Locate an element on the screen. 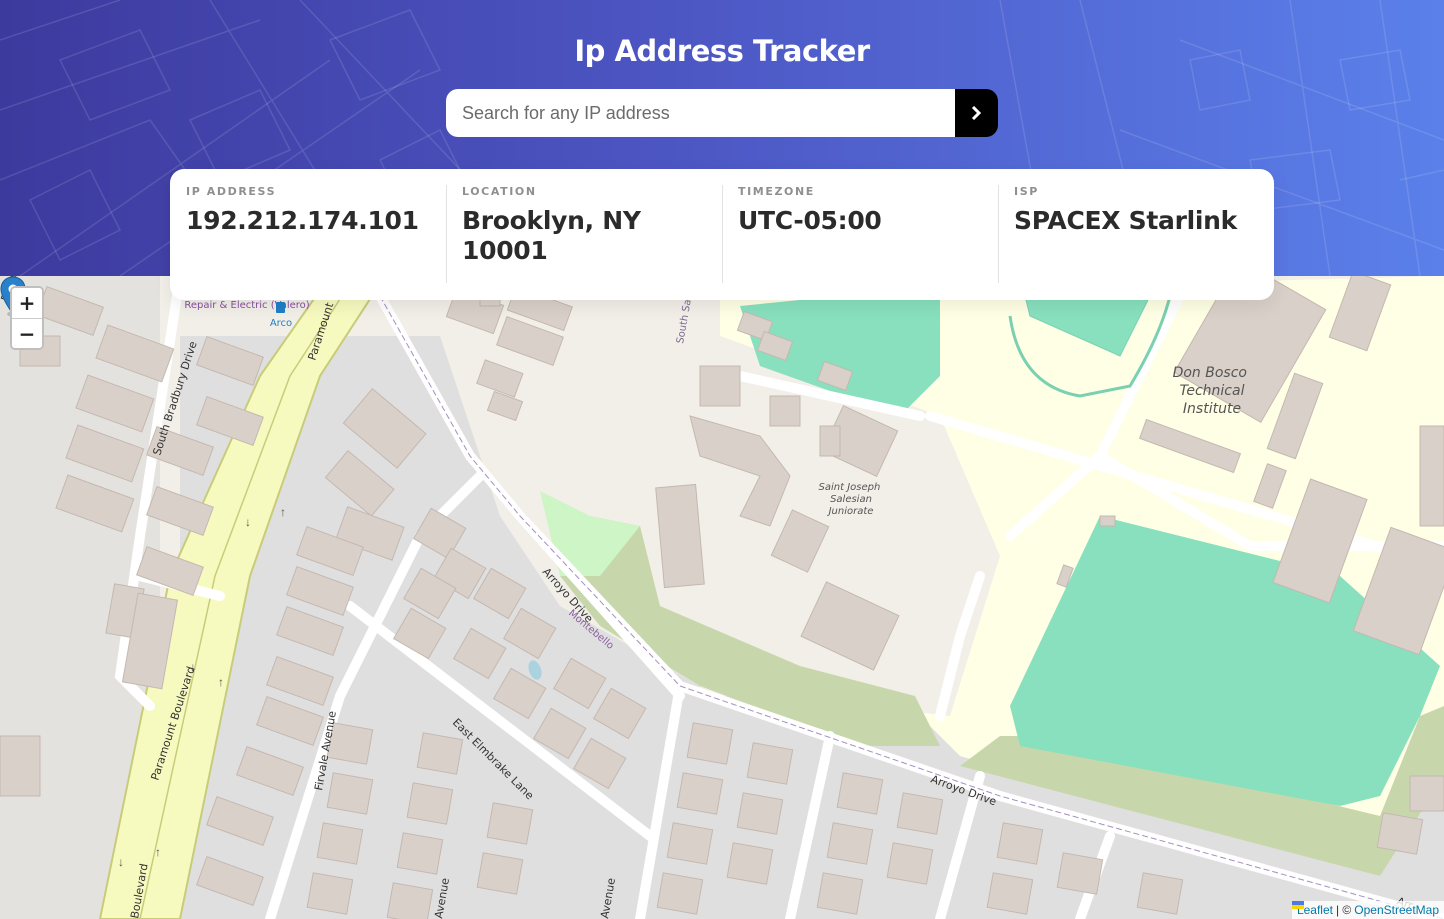  map-label-repair: Repair & Electric (Valero) is located at coordinates (246, 305).